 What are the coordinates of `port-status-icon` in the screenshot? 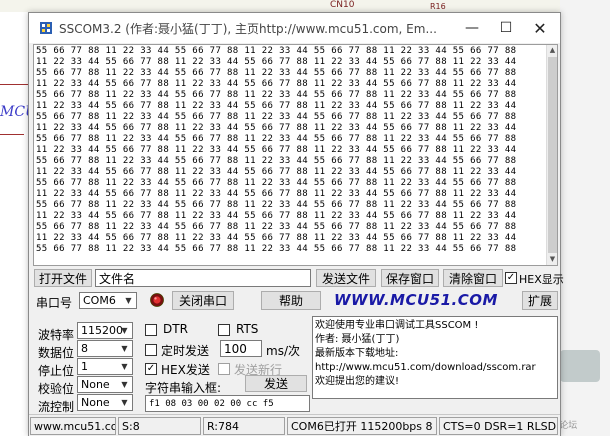 It's located at (157, 300).